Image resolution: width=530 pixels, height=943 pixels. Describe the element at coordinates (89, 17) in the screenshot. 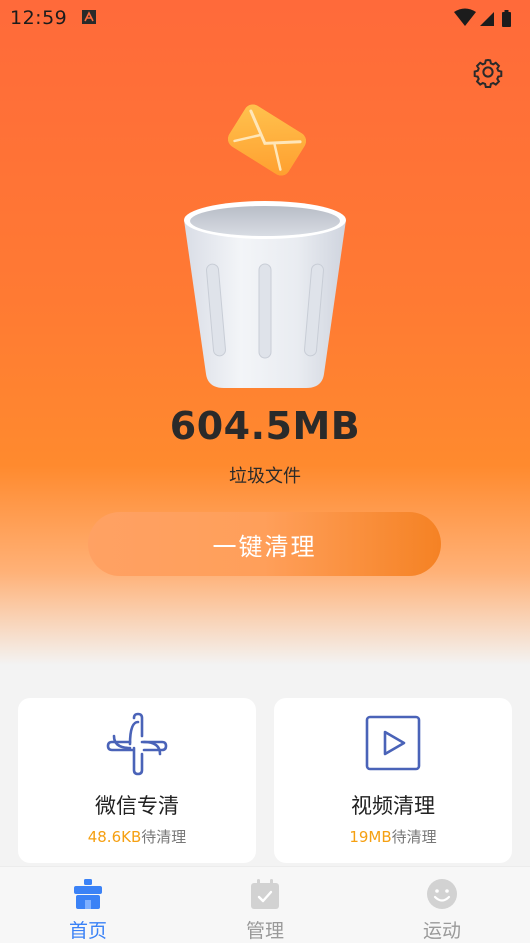

I see `notification-a-icon` at that location.